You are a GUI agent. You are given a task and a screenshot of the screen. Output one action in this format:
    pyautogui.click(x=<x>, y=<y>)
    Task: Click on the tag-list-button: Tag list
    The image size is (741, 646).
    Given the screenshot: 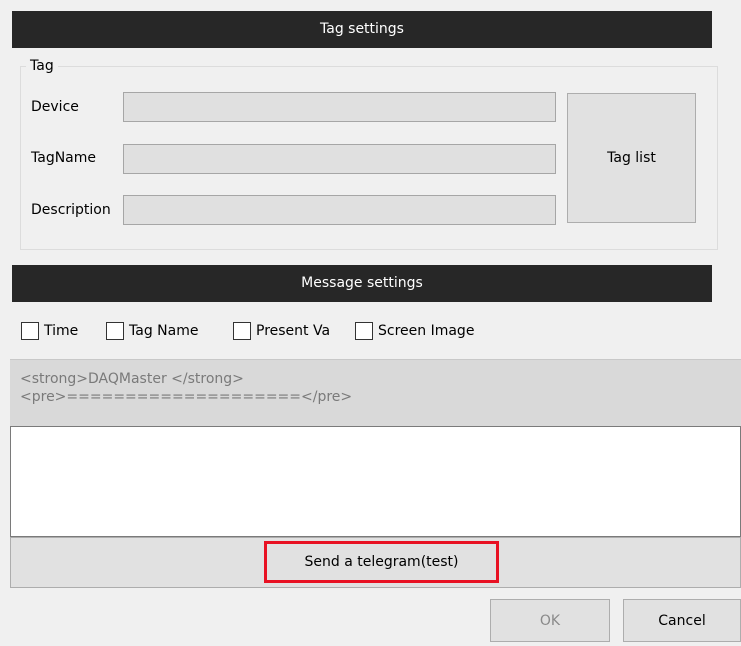 What is the action you would take?
    pyautogui.click(x=631, y=158)
    